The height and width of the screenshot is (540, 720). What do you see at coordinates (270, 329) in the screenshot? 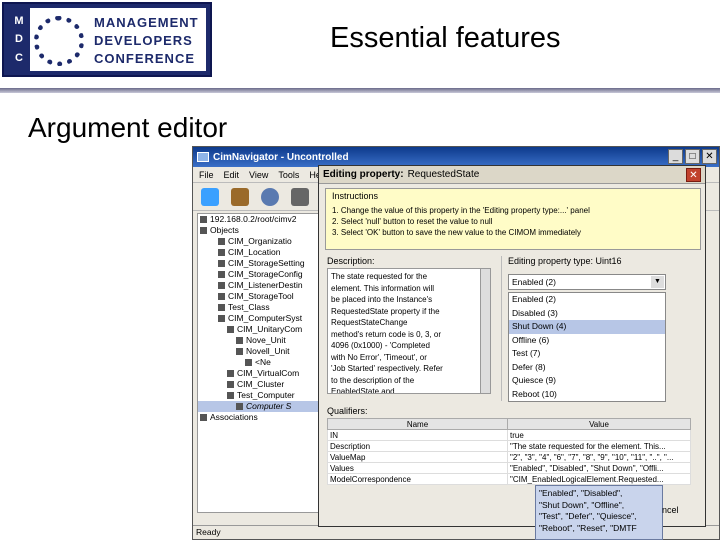
I see `tree-node-label: CIM_UnitaryCom` at bounding box center [270, 329].